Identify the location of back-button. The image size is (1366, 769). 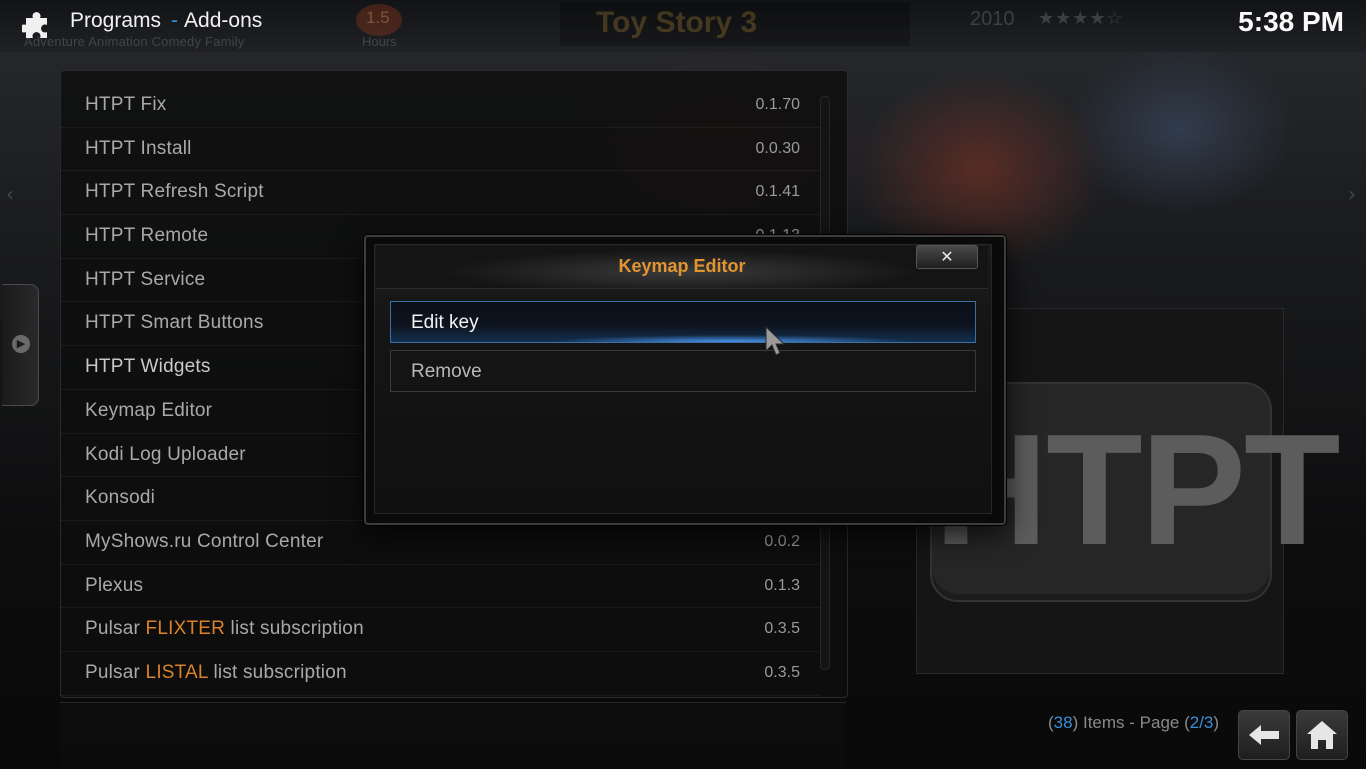
(1264, 735).